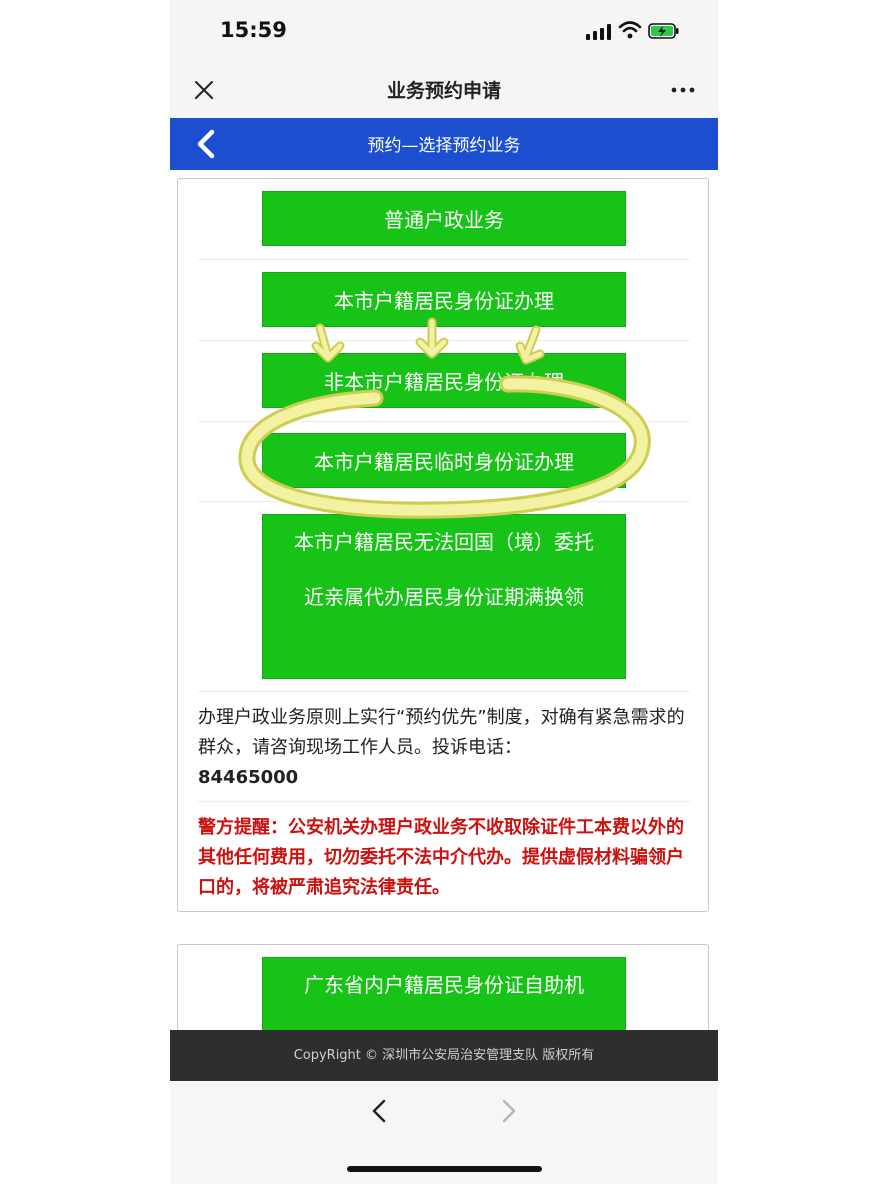 The width and height of the screenshot is (888, 1184). What do you see at coordinates (444, 31) in the screenshot?
I see `status-bar: 15:59` at bounding box center [444, 31].